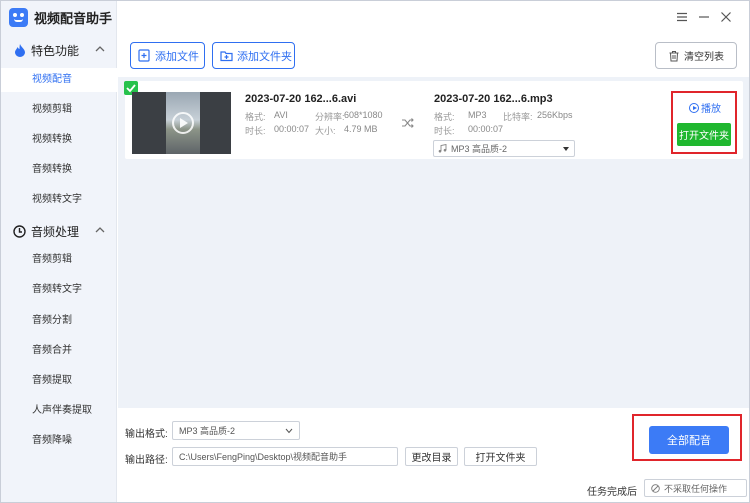 This screenshot has width=750, height=503. Describe the element at coordinates (493, 99) in the screenshot. I see `target-file-name: 2023-07-20 162...6.mp3` at that location.